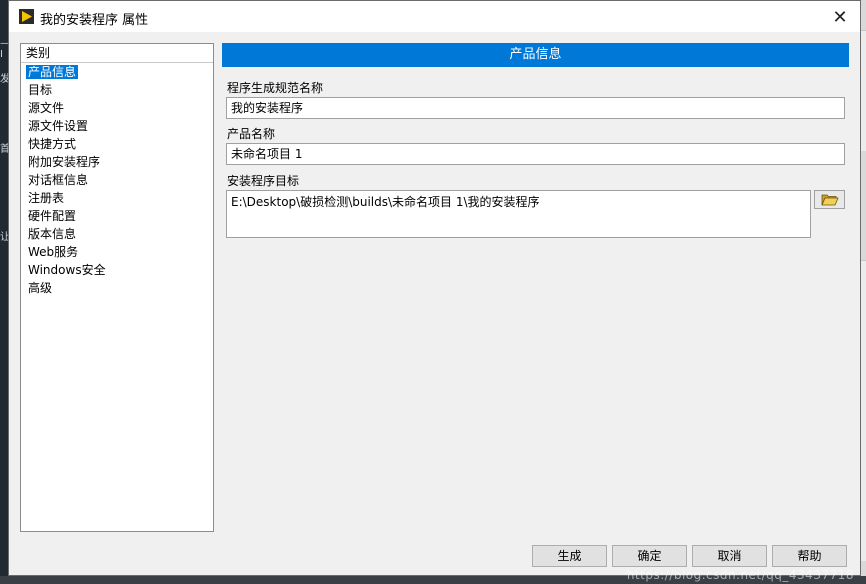 This screenshot has height=584, width=866. Describe the element at coordinates (535, 154) in the screenshot. I see `product-name-field: 未命名项目 1` at that location.